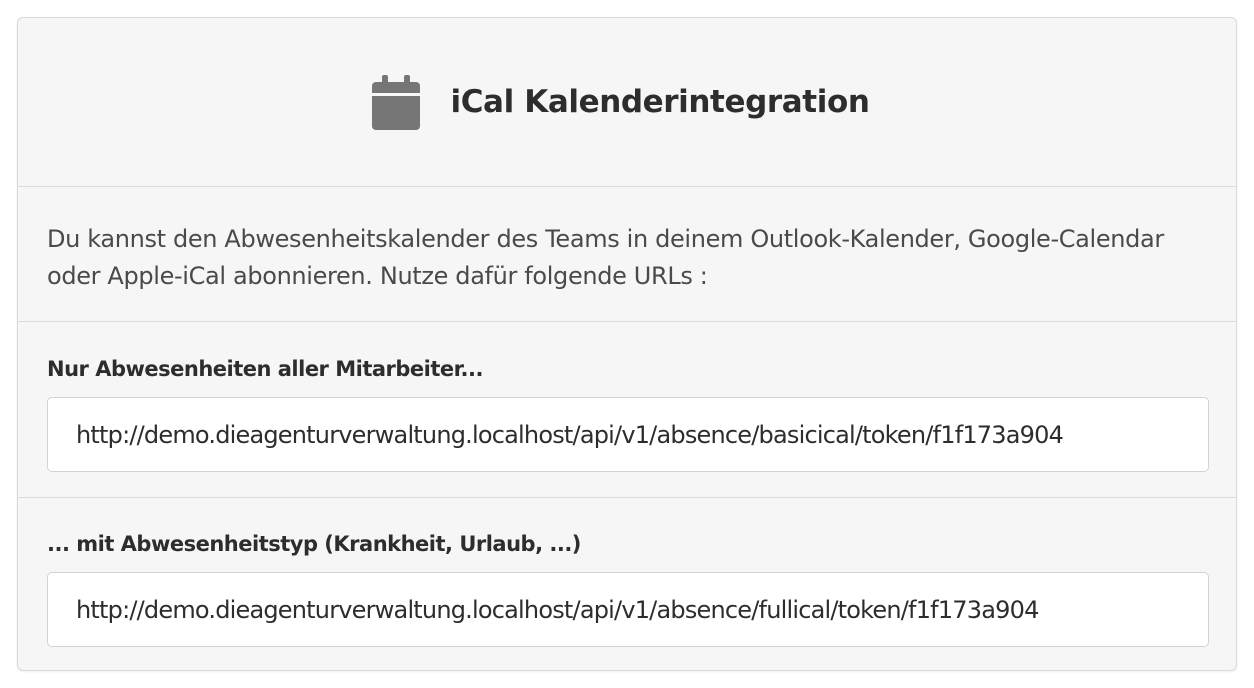 The image size is (1254, 688). What do you see at coordinates (628, 609) in the screenshot?
I see `full-ical-url-field` at bounding box center [628, 609].